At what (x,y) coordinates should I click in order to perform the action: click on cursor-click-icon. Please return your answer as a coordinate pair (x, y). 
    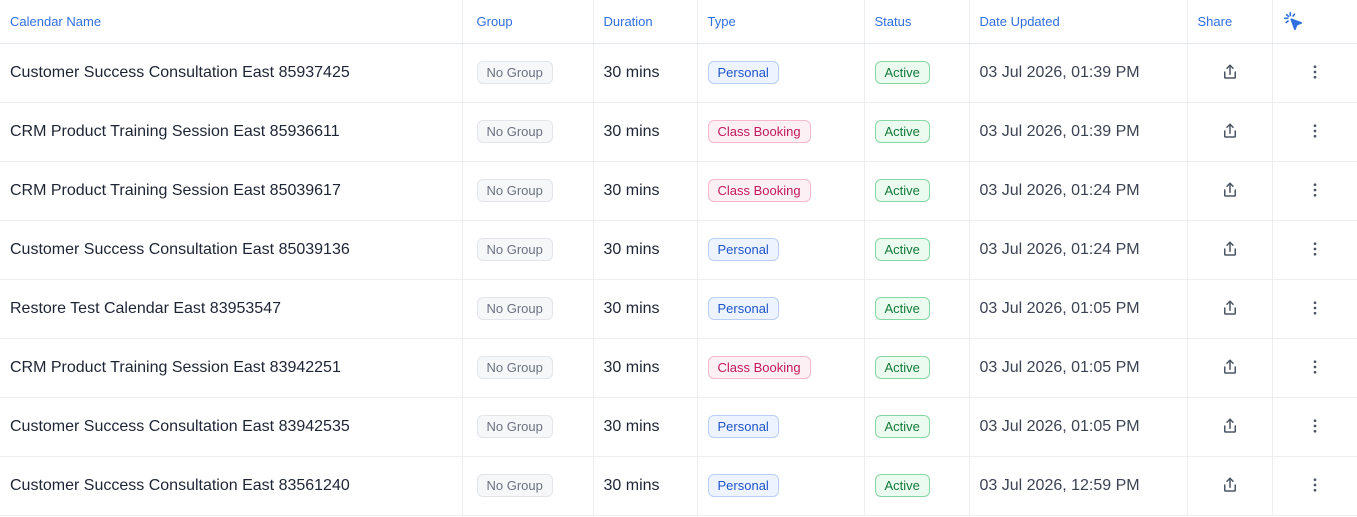
    Looking at the image, I should click on (1293, 21).